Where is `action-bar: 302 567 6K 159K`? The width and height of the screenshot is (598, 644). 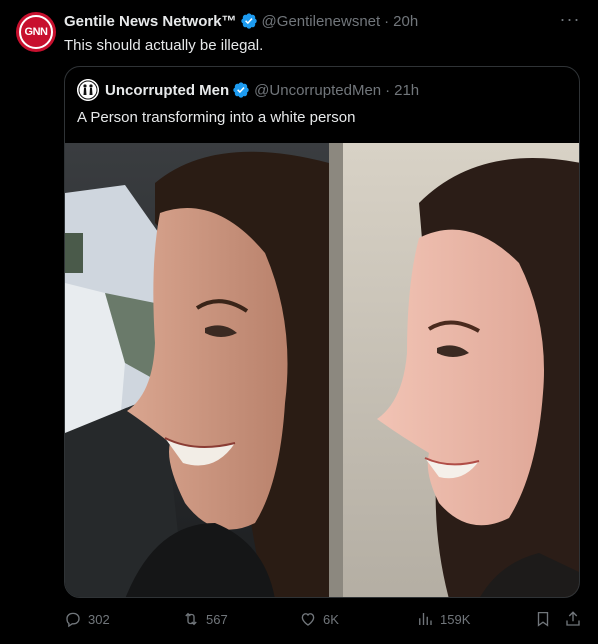
action-bar: 302 567 6K 159K is located at coordinates (324, 622).